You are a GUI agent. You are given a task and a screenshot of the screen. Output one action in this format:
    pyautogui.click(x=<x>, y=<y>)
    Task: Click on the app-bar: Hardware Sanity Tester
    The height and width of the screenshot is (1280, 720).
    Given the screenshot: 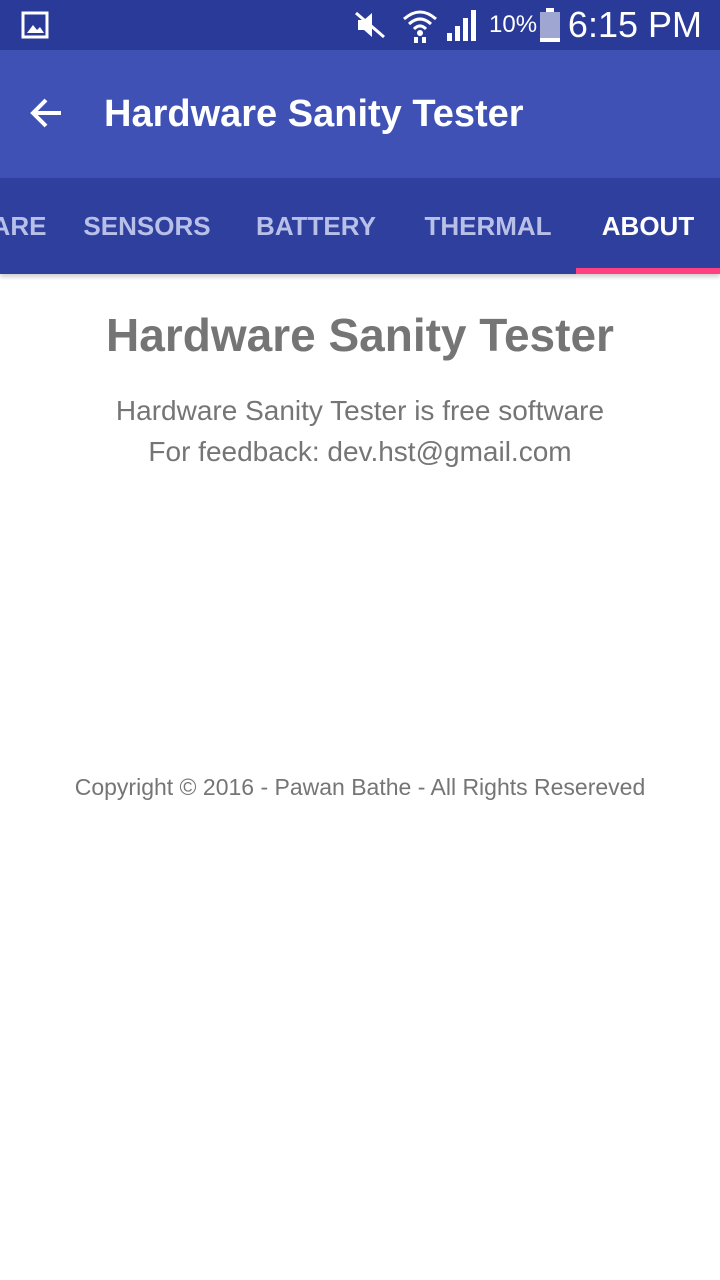 What is the action you would take?
    pyautogui.click(x=360, y=114)
    